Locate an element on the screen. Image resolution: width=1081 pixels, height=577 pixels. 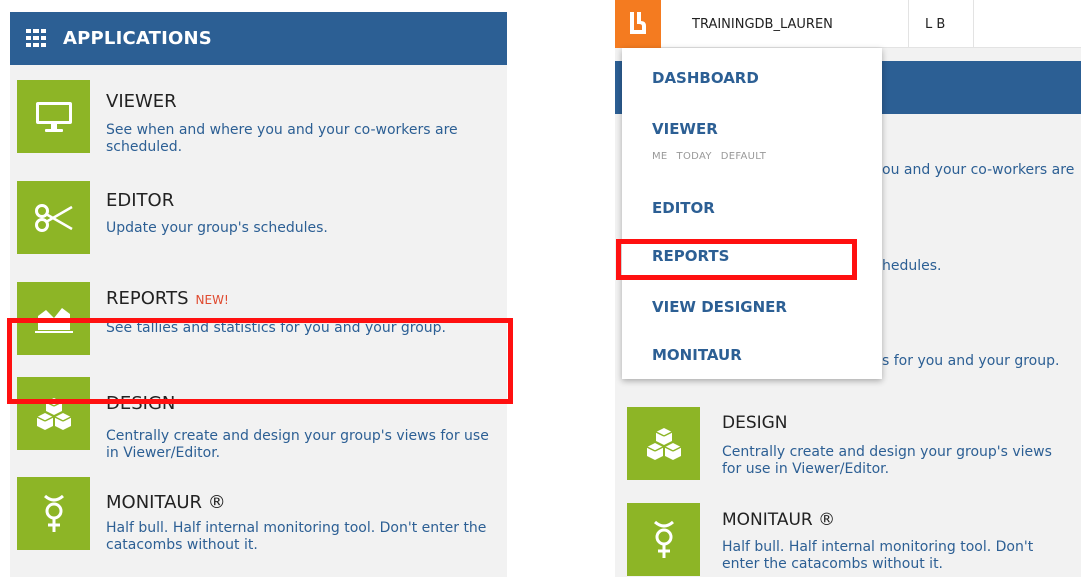
tab-database: TRAININGDB_LAUREN is located at coordinates (769, 24).